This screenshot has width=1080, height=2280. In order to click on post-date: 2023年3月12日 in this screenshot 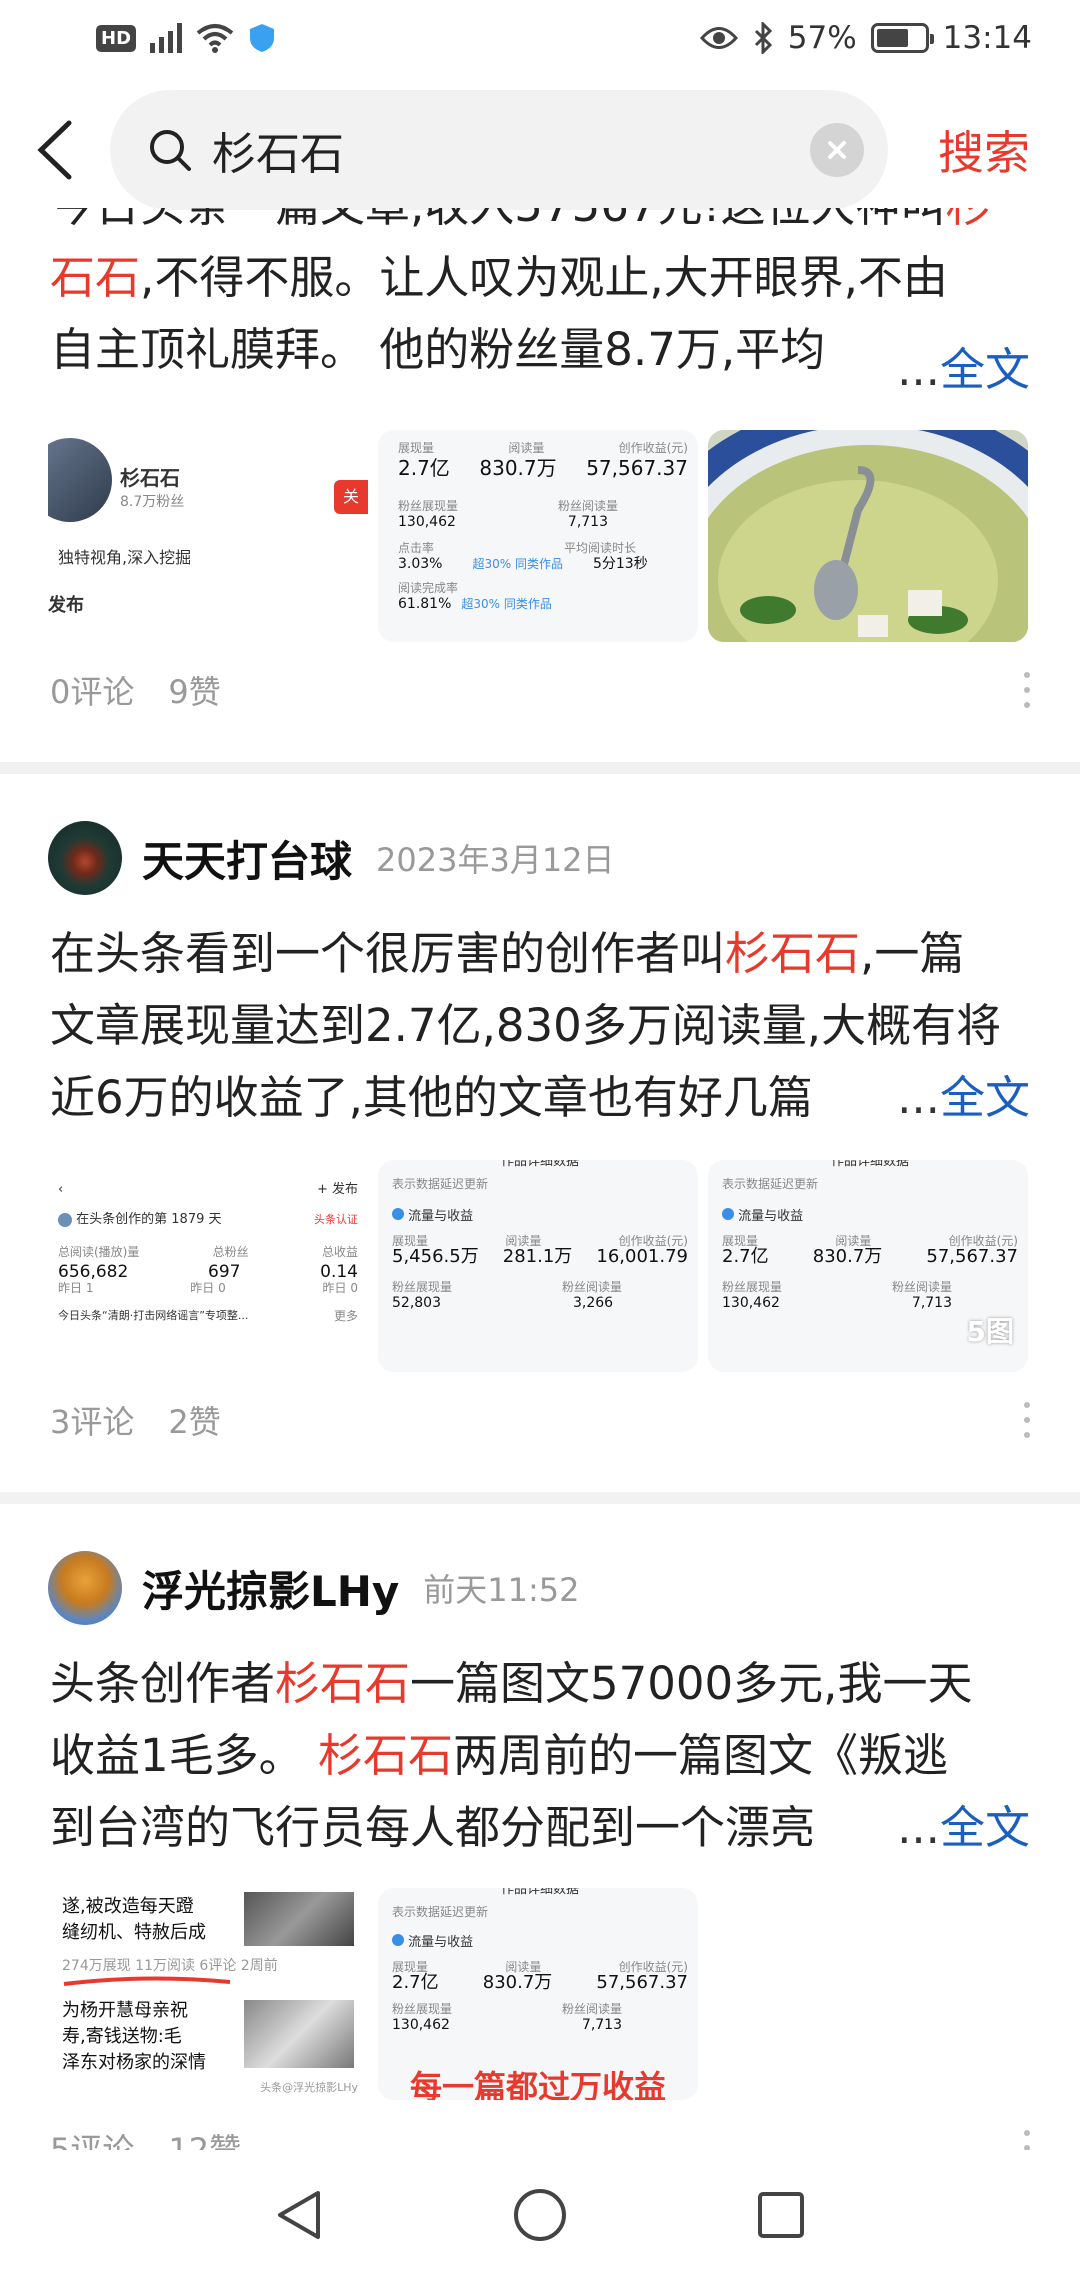, I will do `click(495, 860)`.